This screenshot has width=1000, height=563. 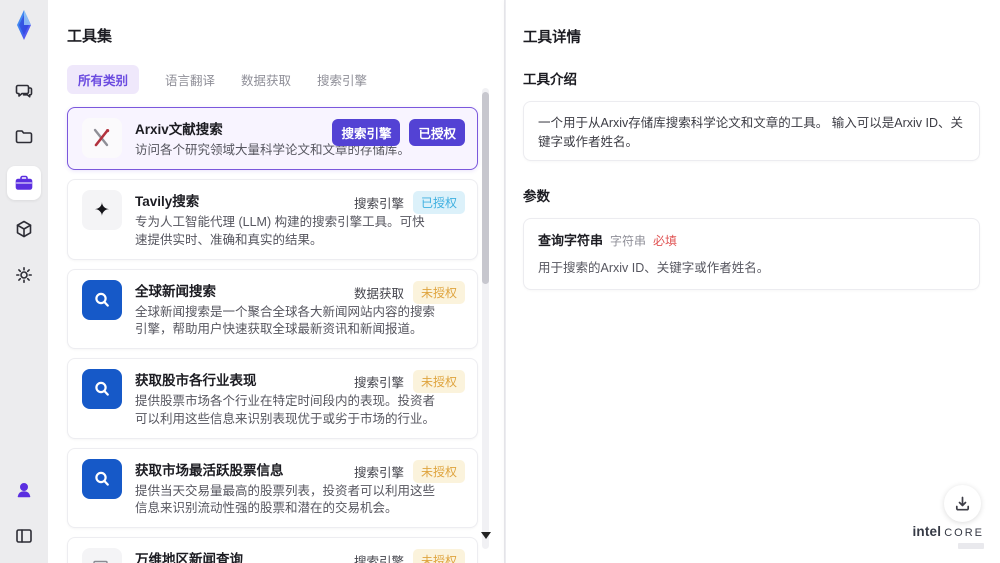 I want to click on sidebar-item-toolbox, so click(x=24, y=183).